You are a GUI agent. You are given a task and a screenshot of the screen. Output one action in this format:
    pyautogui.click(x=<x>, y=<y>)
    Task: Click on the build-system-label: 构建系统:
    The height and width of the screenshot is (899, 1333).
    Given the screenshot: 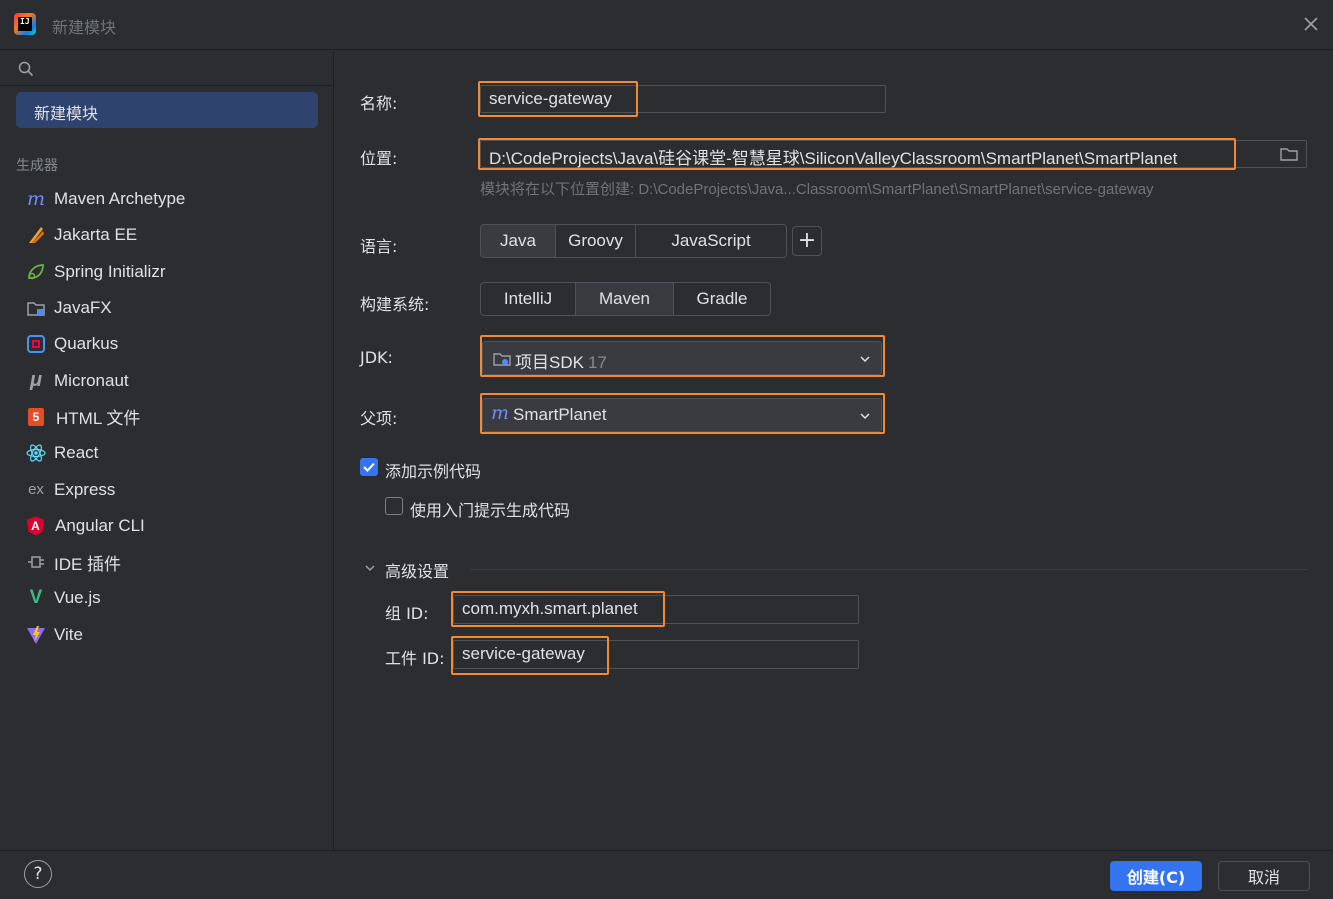 What is the action you would take?
    pyautogui.click(x=395, y=304)
    